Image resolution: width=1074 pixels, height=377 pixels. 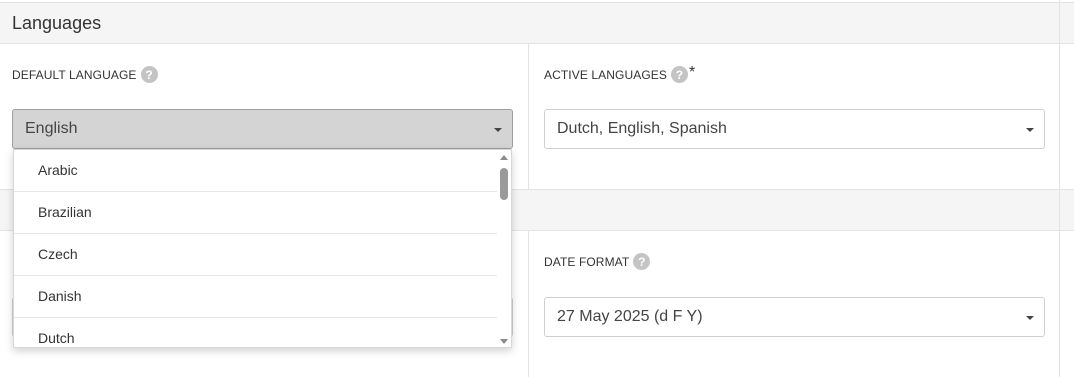 I want to click on scroll-up-icon, so click(x=504, y=157).